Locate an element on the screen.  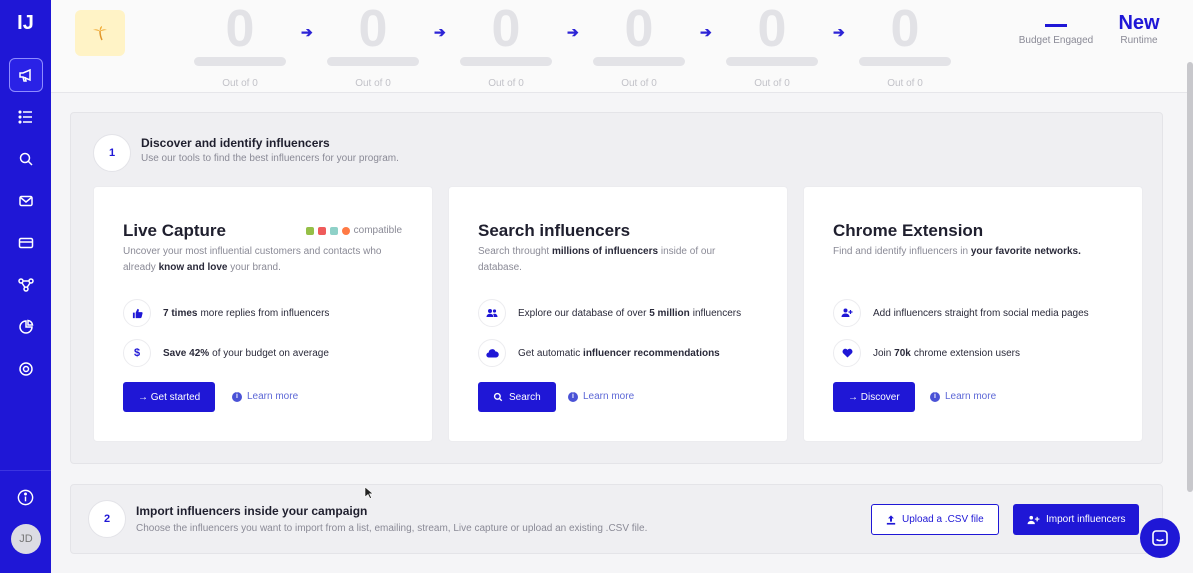
nav-payments is located at coordinates (26, 243).